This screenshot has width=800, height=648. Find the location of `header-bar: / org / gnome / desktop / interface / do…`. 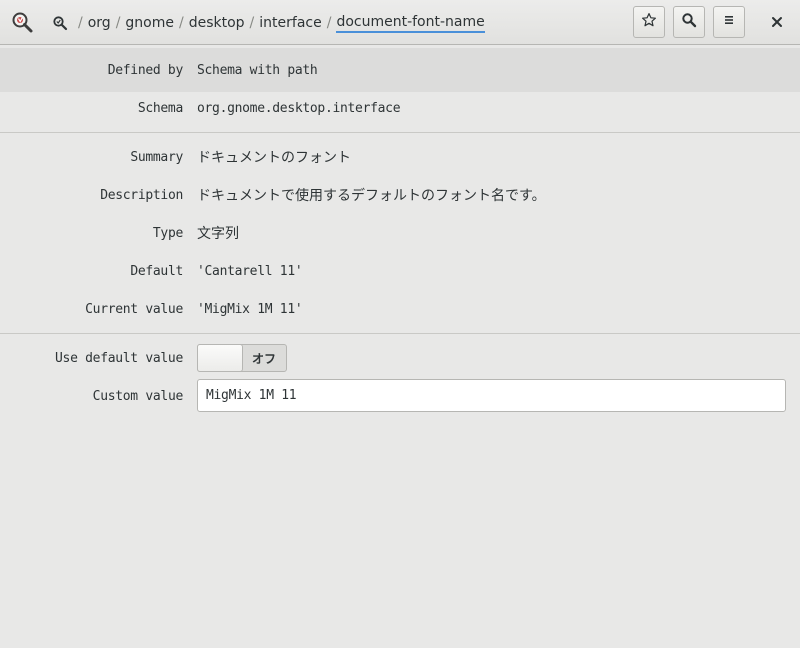

header-bar: / org / gnome / desktop / interface / do… is located at coordinates (400, 22).